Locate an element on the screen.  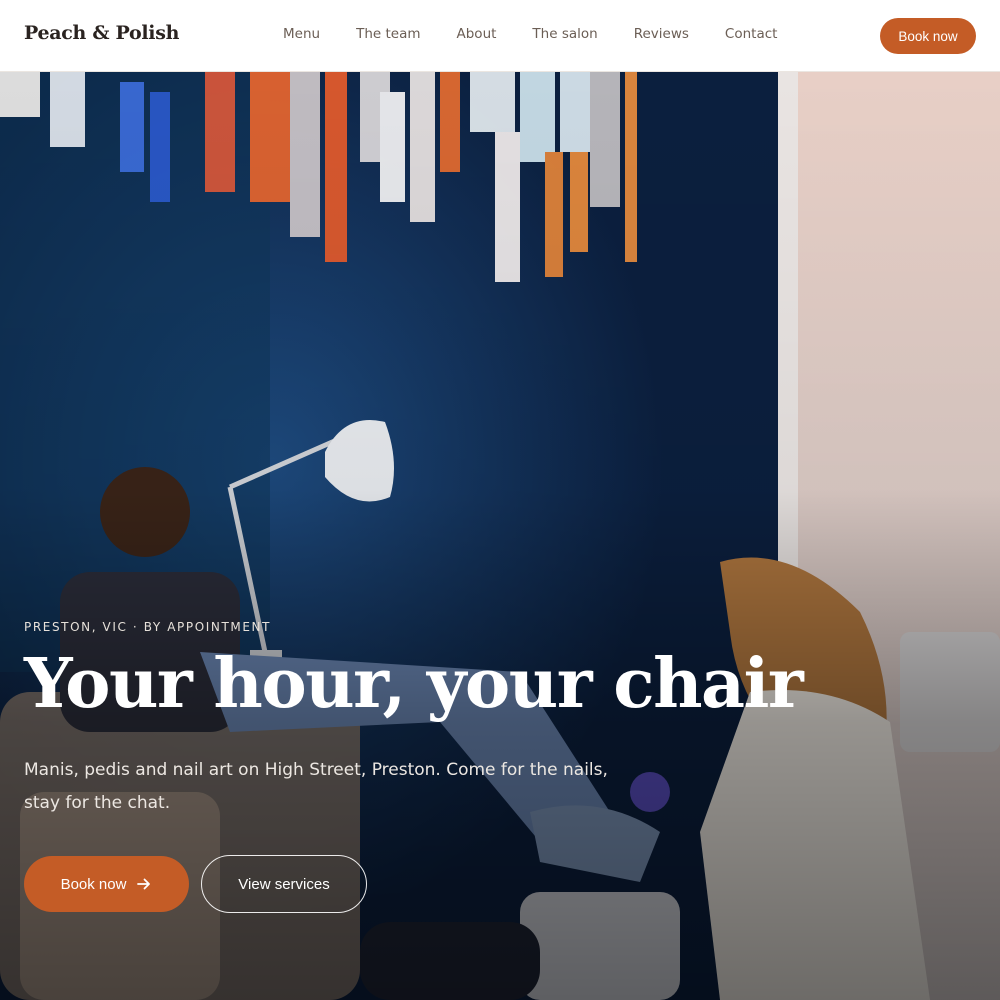
hero-headline: Your hour, your chair is located at coordinates (414, 684).